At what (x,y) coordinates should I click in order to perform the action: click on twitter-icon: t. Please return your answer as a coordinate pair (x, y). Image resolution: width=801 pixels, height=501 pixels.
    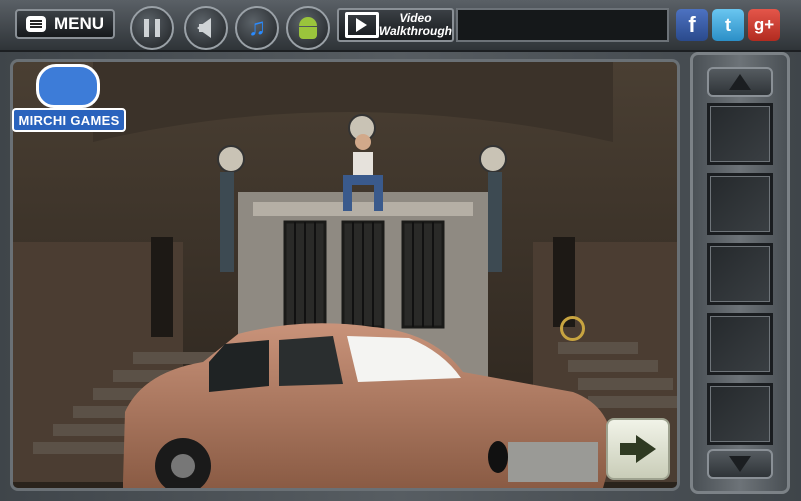
    Looking at the image, I should click on (728, 24).